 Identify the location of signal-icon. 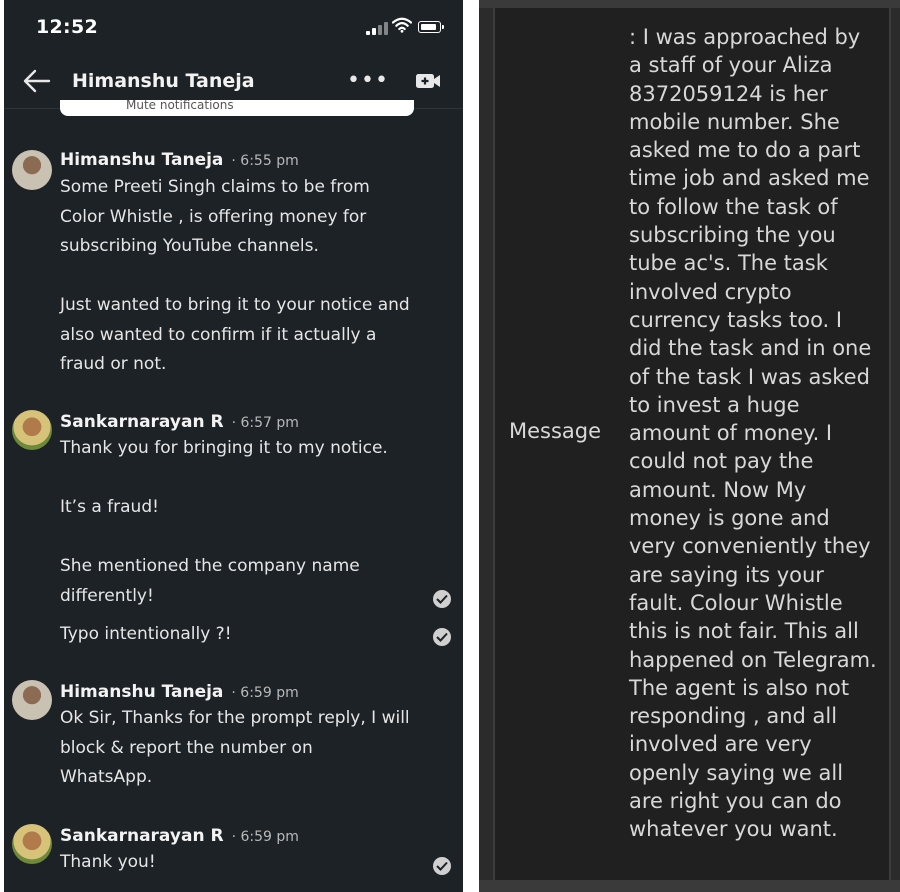
(377, 28).